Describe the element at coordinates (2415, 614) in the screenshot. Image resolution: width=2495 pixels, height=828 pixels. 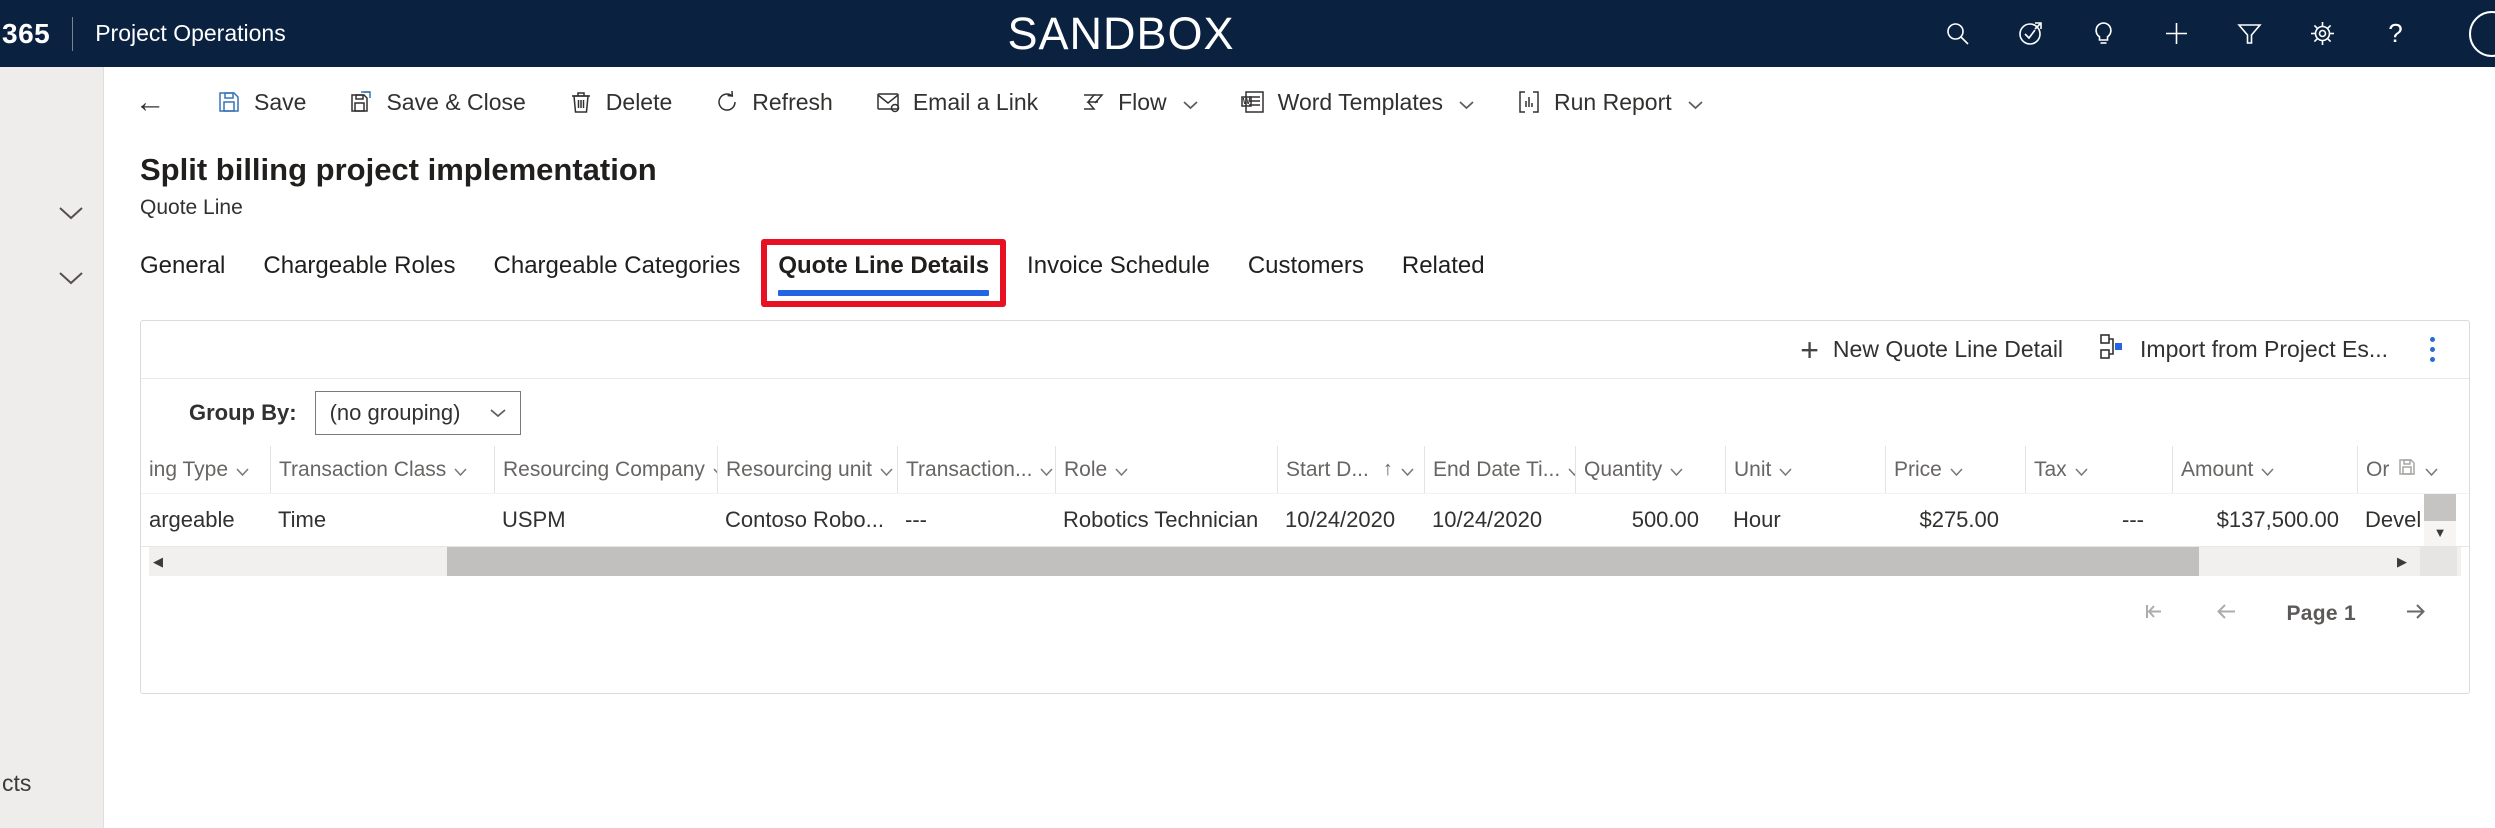
I see `next-page-button` at that location.